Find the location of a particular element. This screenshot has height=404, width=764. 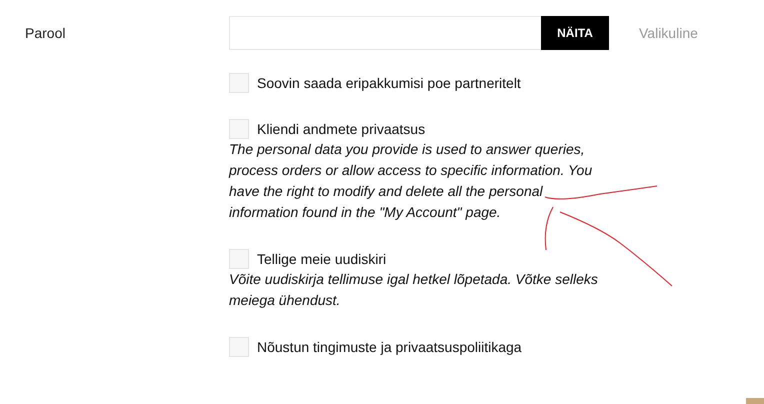

checkbox-label: Soovin saada eripakkumisi poe partneritelt is located at coordinates (389, 83).